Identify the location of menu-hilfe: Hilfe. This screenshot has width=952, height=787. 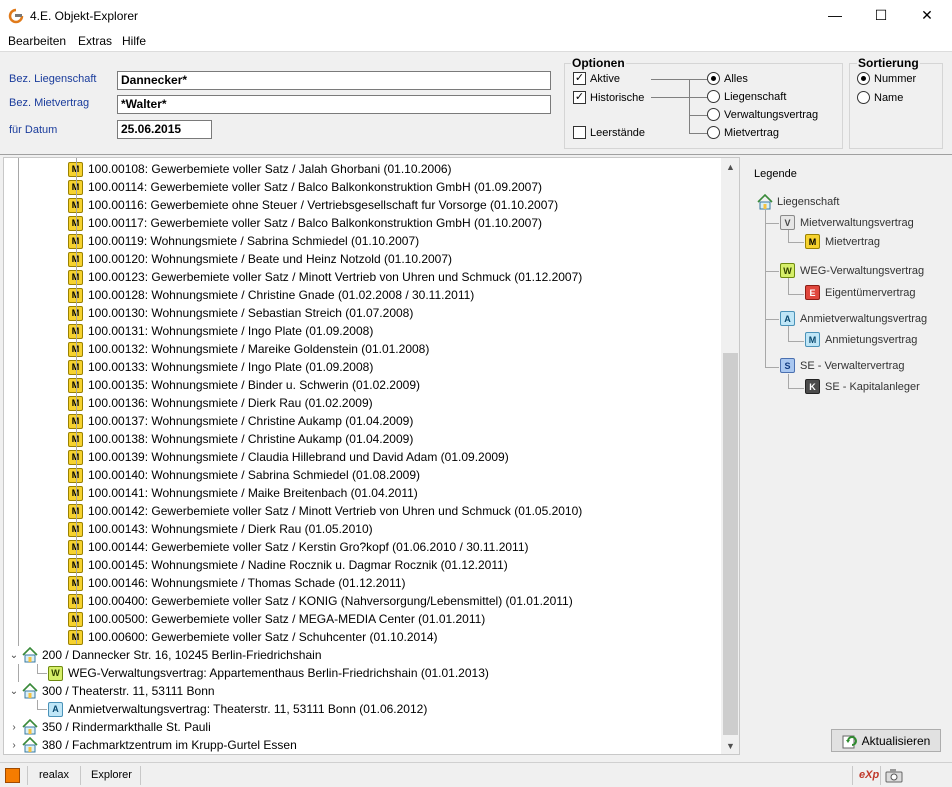
(134, 41).